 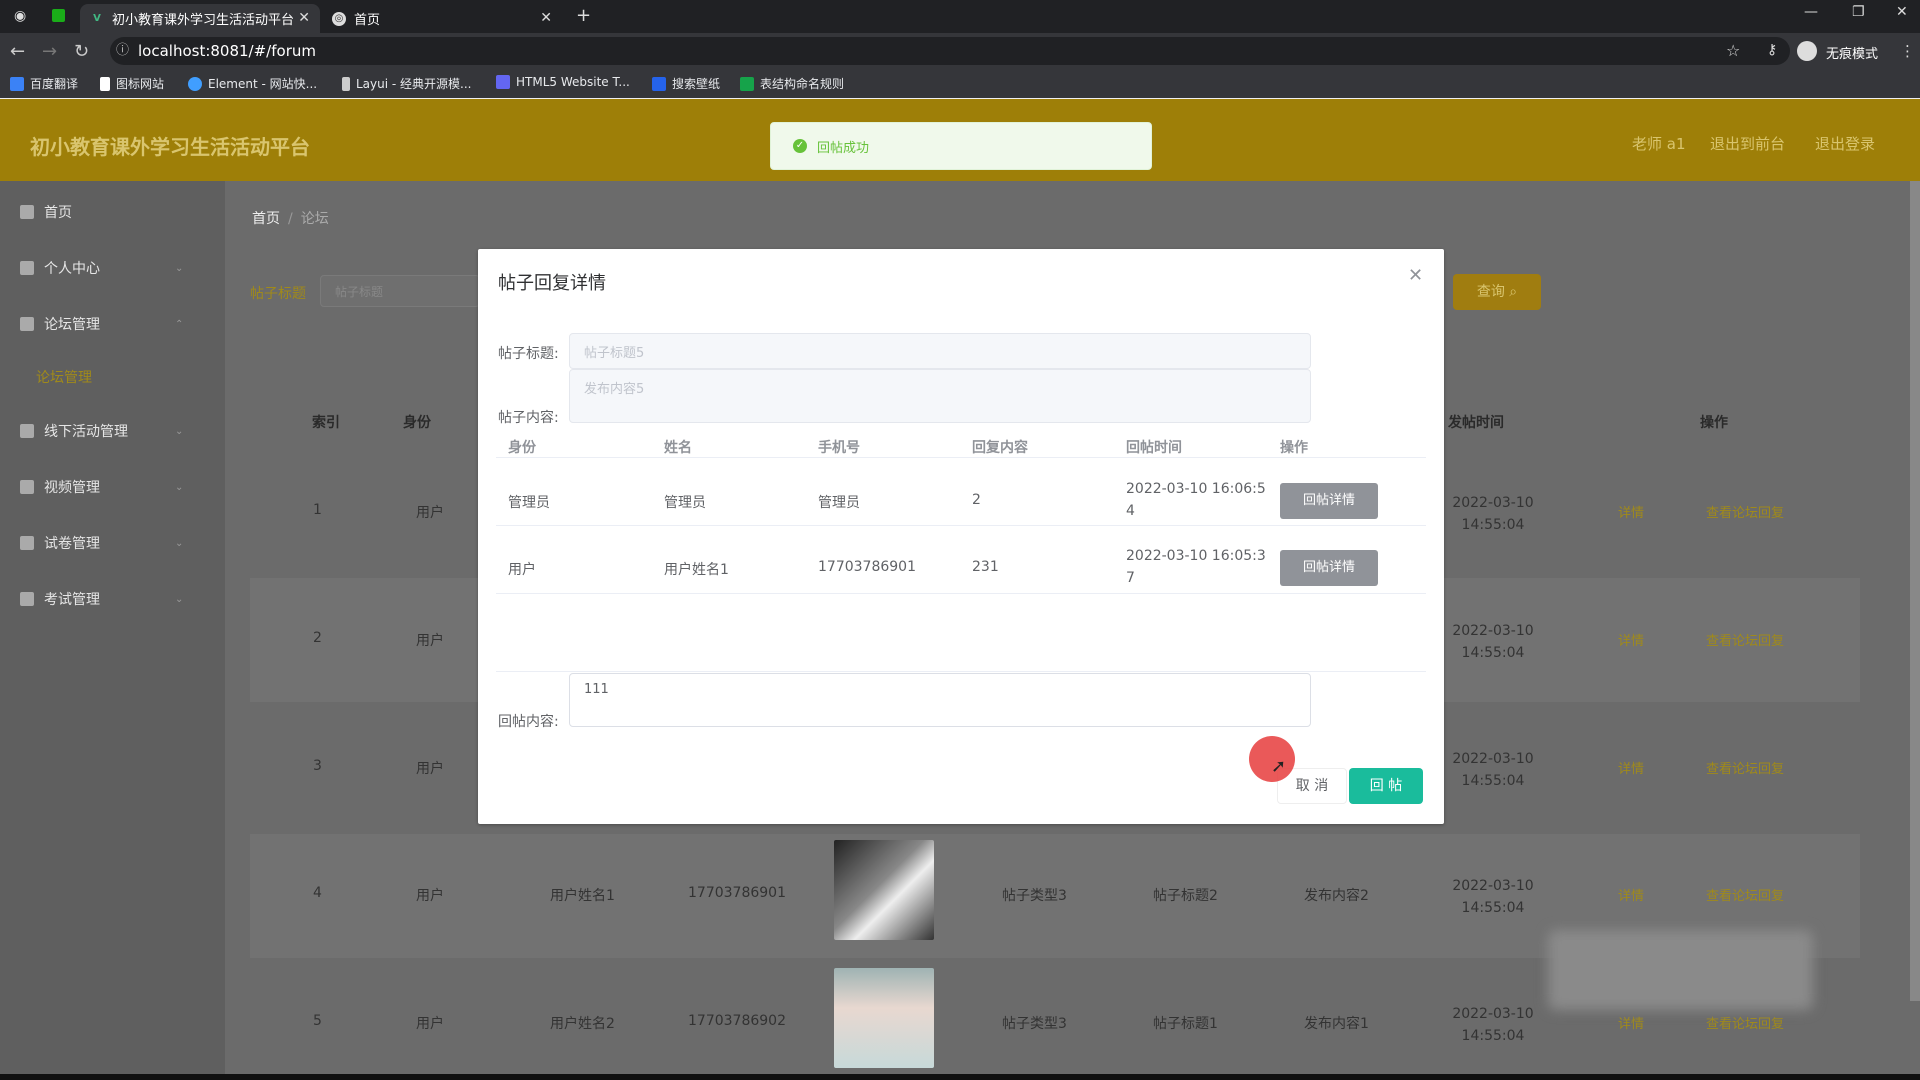 I want to click on col-header-time: 发帖时间, so click(x=1476, y=422).